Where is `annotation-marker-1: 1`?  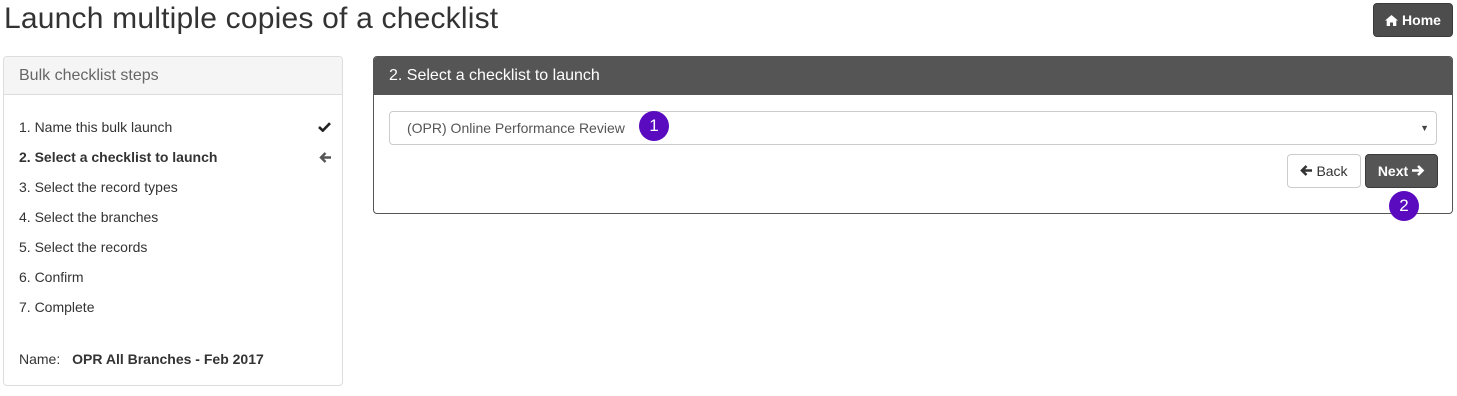
annotation-marker-1: 1 is located at coordinates (654, 126).